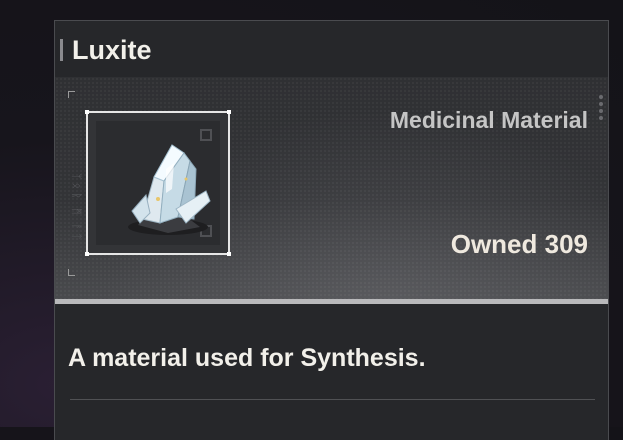 The height and width of the screenshot is (440, 623). I want to click on item-icon-background, so click(158, 183).